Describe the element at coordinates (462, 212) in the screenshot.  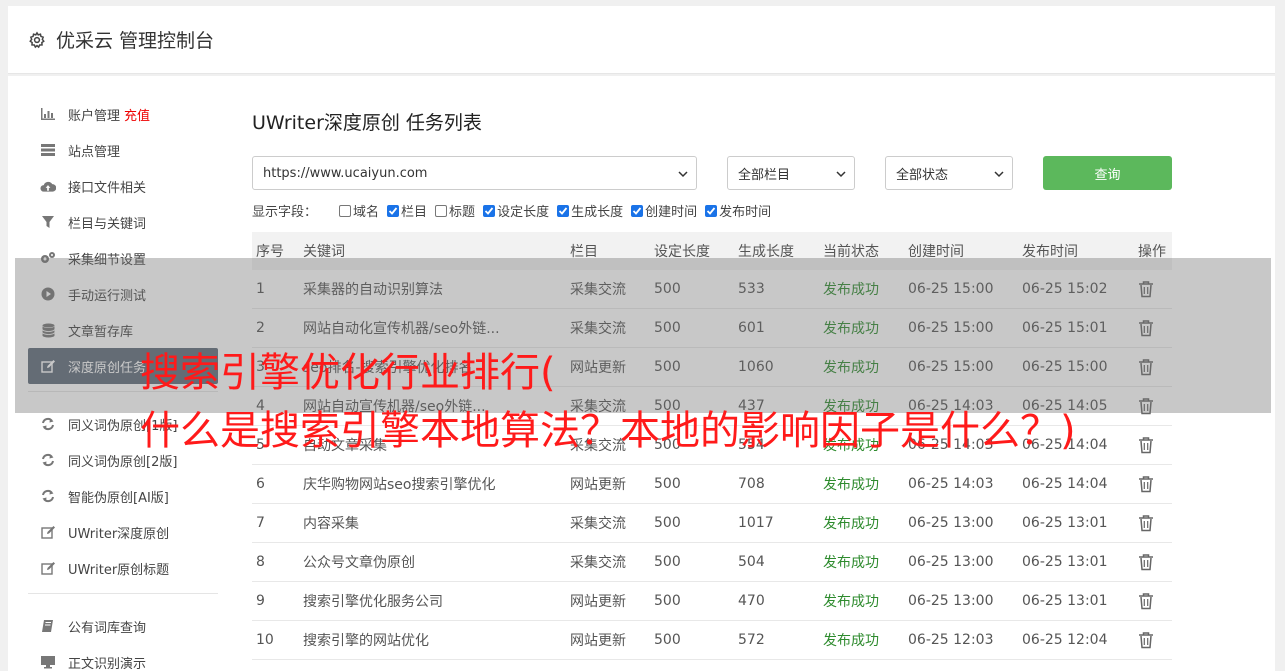
I see `field-checkbox-label: 标题` at that location.